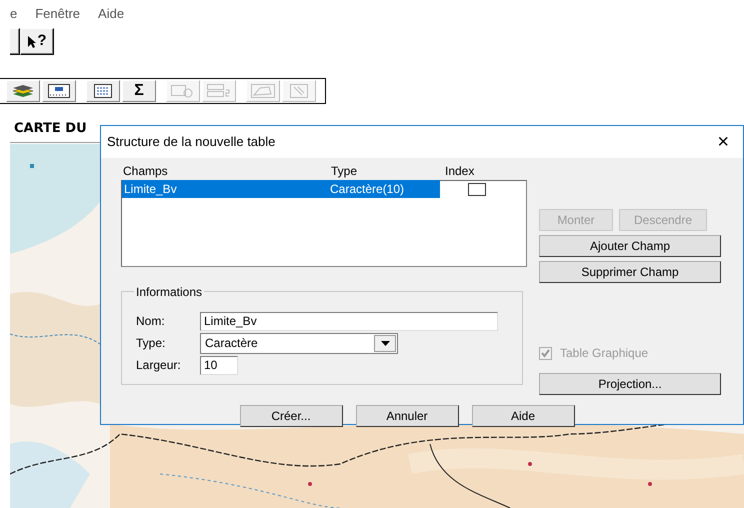 This screenshot has height=508, width=744. What do you see at coordinates (50, 129) in the screenshot?
I see `map-title: CARTE DU` at bounding box center [50, 129].